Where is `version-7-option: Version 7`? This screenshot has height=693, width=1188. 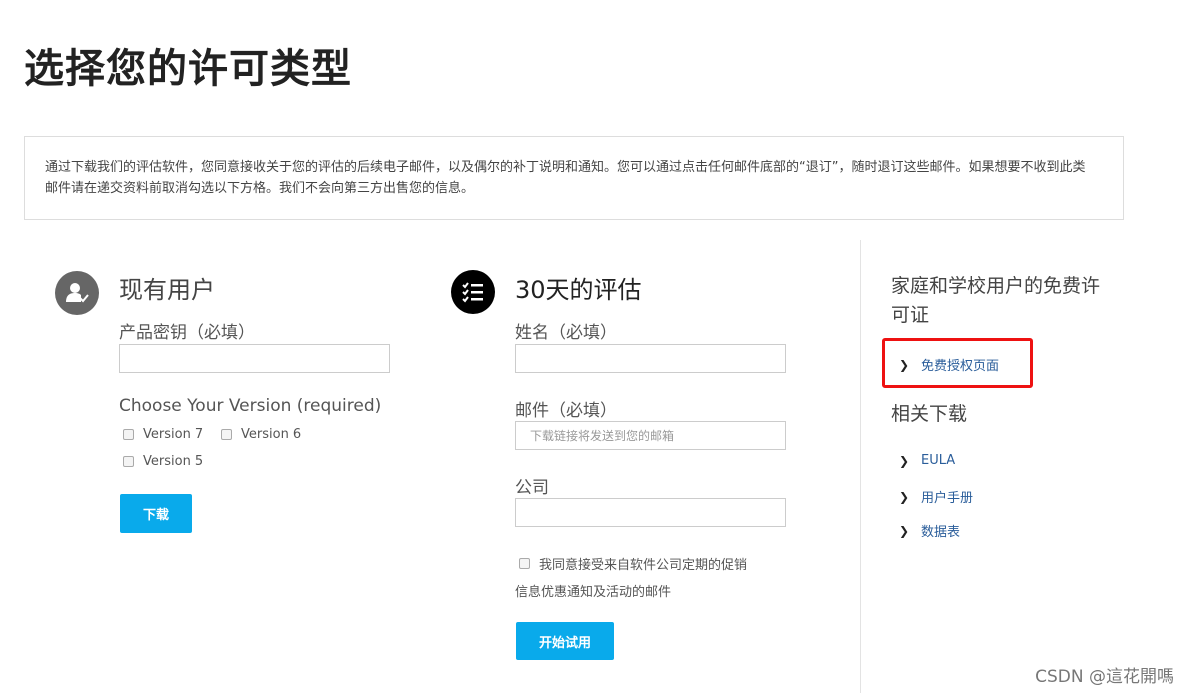
version-7-option: Version 7 is located at coordinates (163, 434).